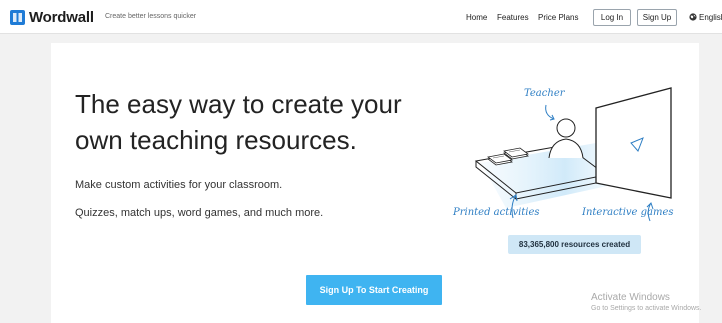 The width and height of the screenshot is (722, 323). Describe the element at coordinates (544, 93) in the screenshot. I see `teacher-label: Teacher` at that location.